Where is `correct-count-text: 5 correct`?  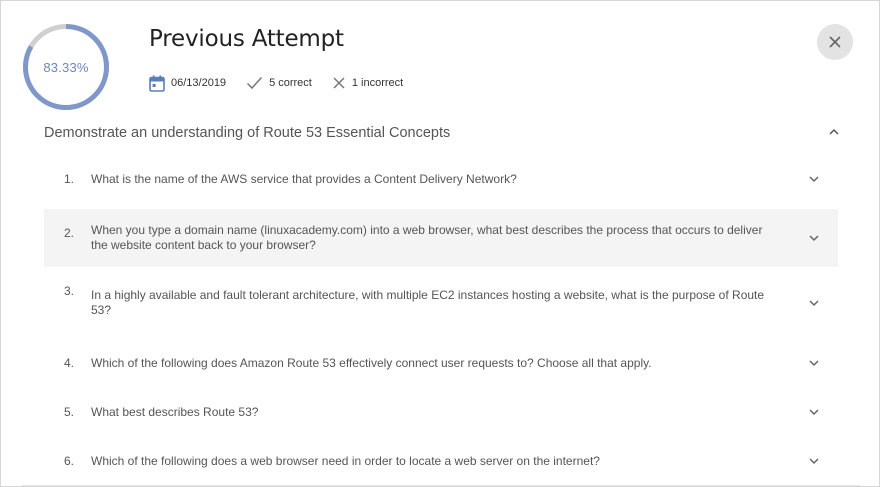
correct-count-text: 5 correct is located at coordinates (290, 83).